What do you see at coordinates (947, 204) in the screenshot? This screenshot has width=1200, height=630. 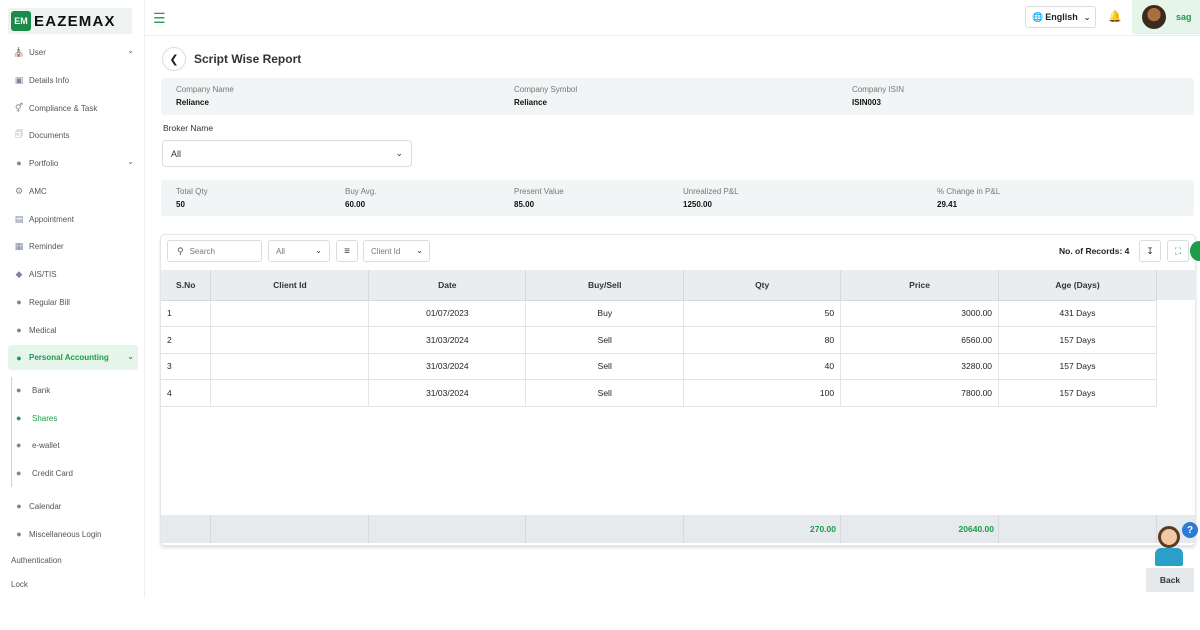 I see `field-value: 29.41` at bounding box center [947, 204].